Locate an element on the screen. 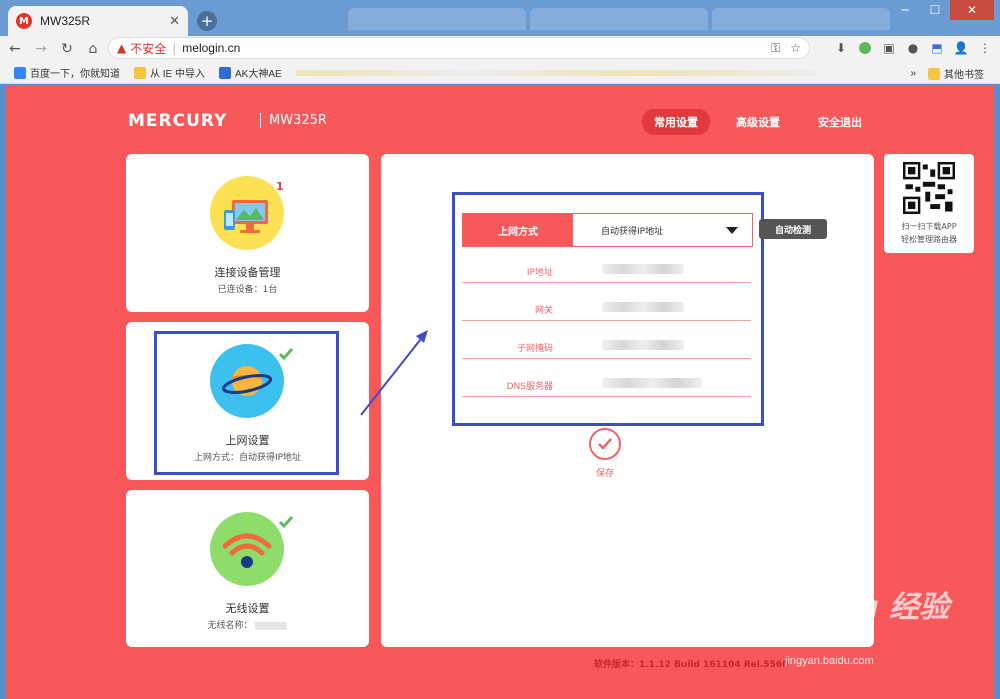 Image resolution: width=1000 pixels, height=699 pixels. baidu-watermark-url: jingyan.baidu.com is located at coordinates (829, 661).